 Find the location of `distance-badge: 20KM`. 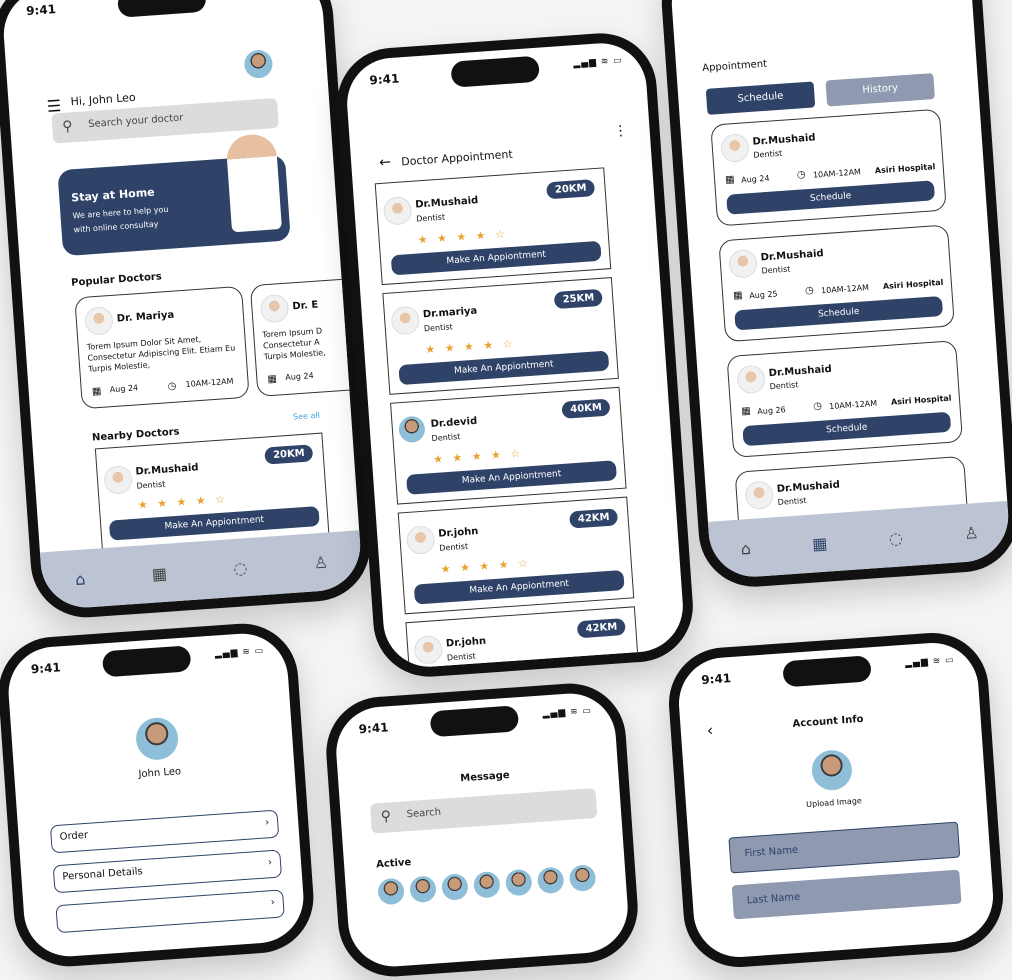

distance-badge: 20KM is located at coordinates (289, 454).